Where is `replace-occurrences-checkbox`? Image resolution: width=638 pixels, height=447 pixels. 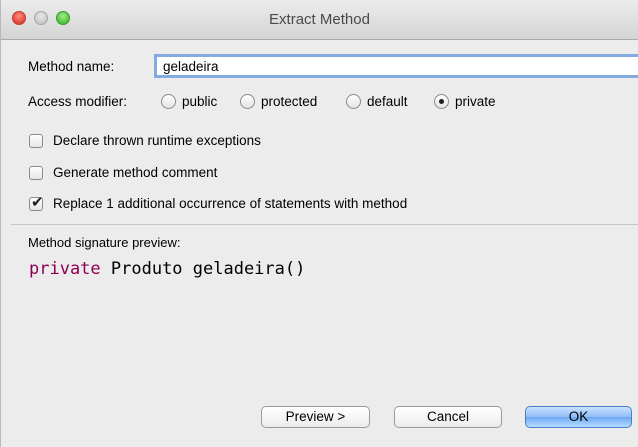 replace-occurrences-checkbox is located at coordinates (36, 202).